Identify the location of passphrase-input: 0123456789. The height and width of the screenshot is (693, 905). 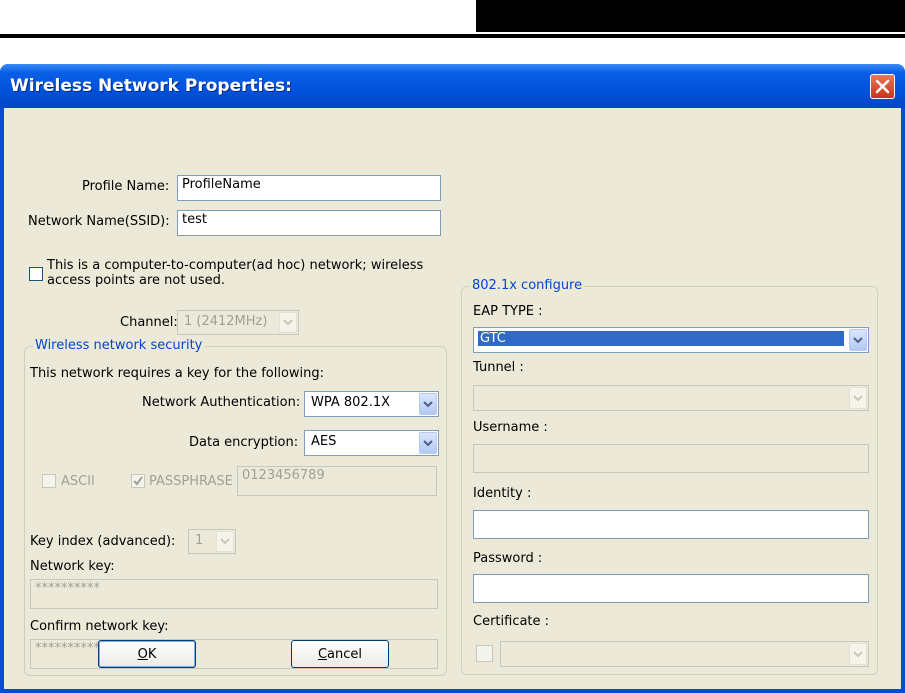
(337, 481).